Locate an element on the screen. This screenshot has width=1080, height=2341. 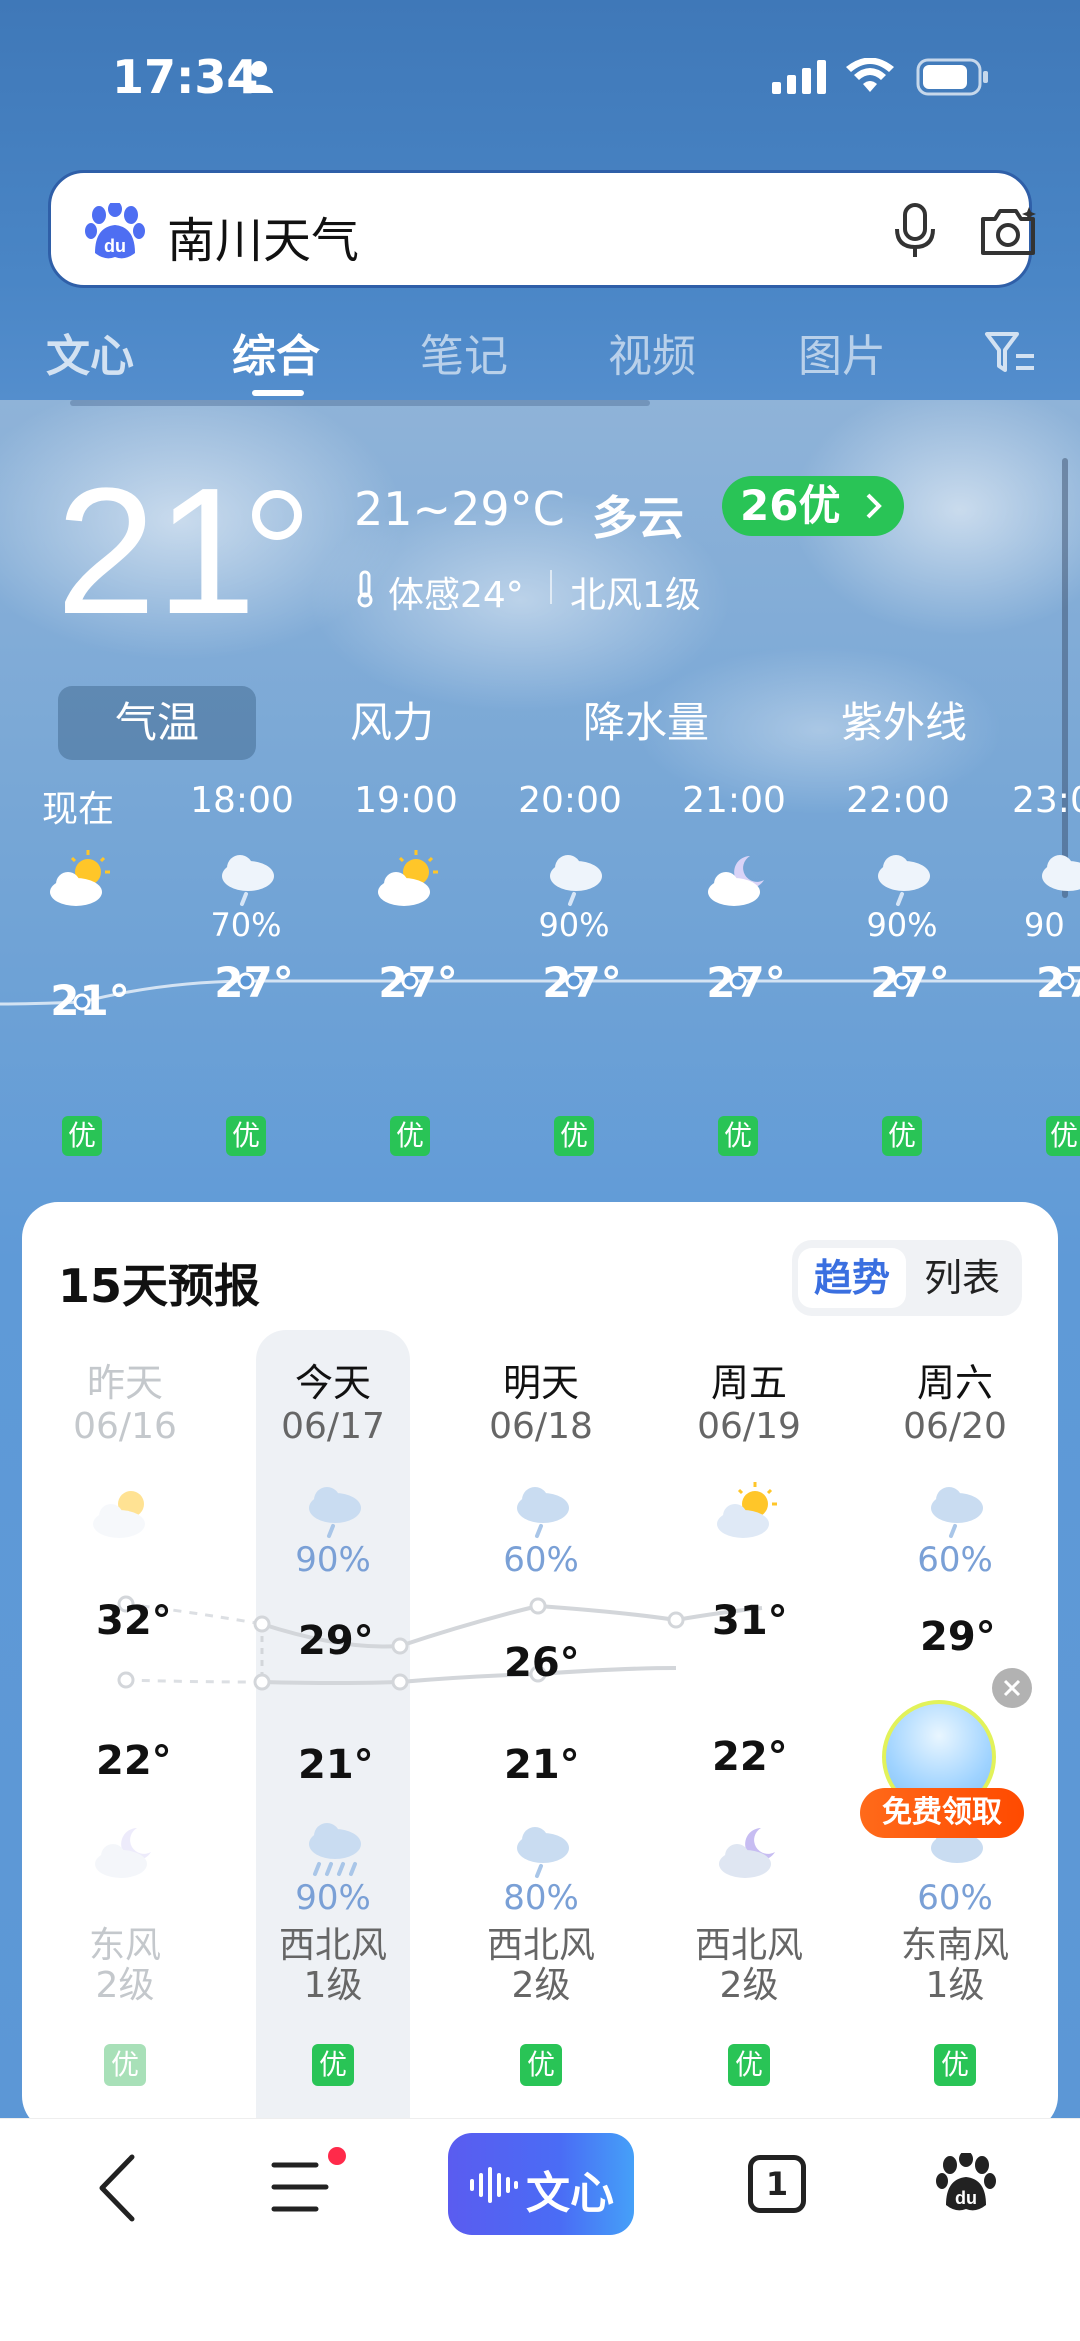
baidu-paw-logo-icon: du is located at coordinates (115, 231).